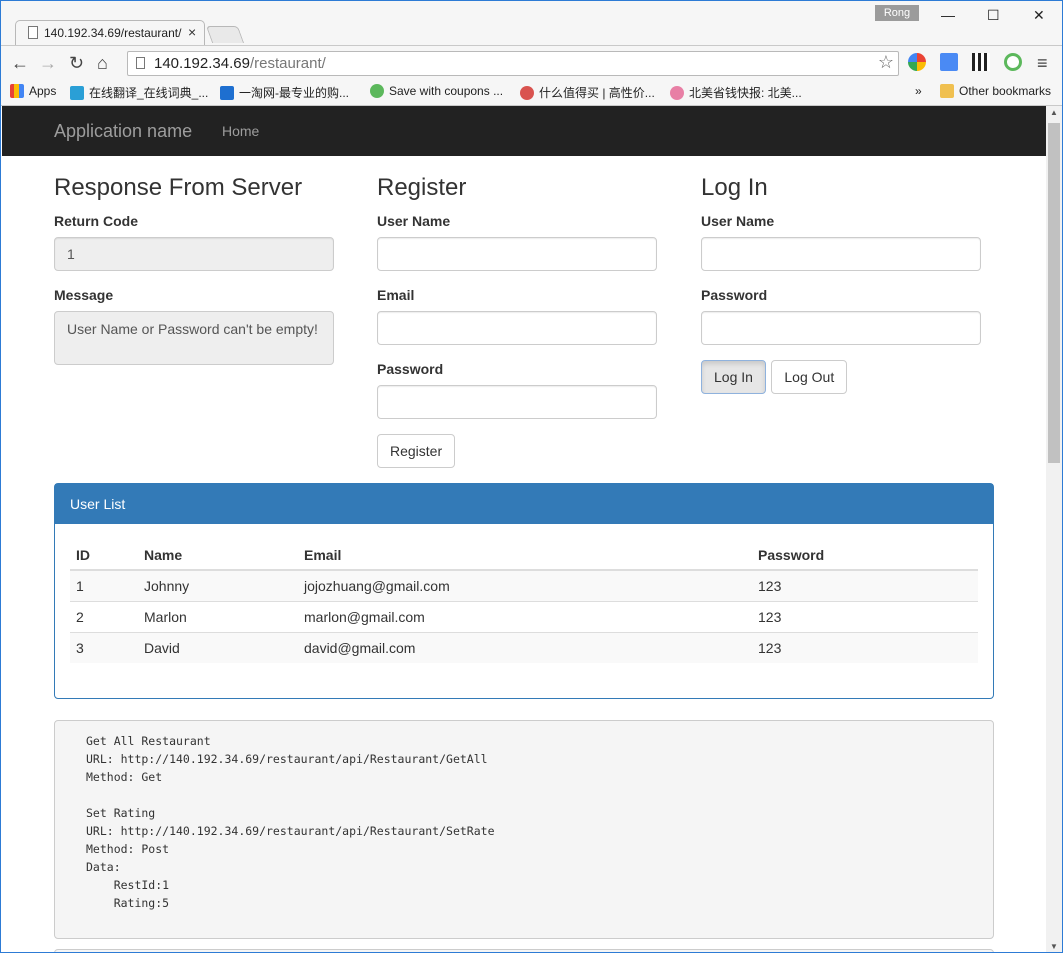  I want to click on qr-code-icon, so click(981, 62).